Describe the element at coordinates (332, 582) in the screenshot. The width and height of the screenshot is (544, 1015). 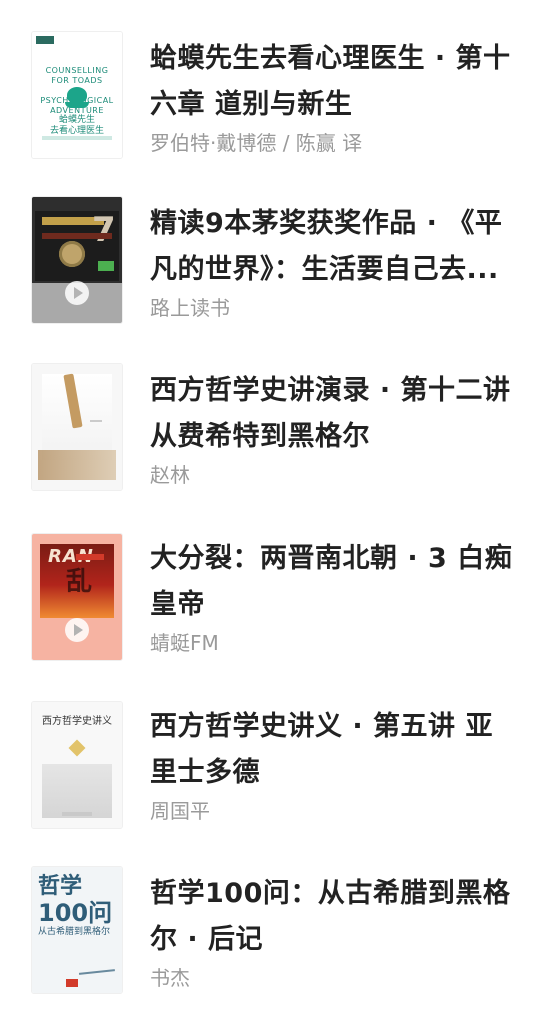
I see `item-title: 大分裂：两晋南北朝 · 3 白痴皇帝` at that location.